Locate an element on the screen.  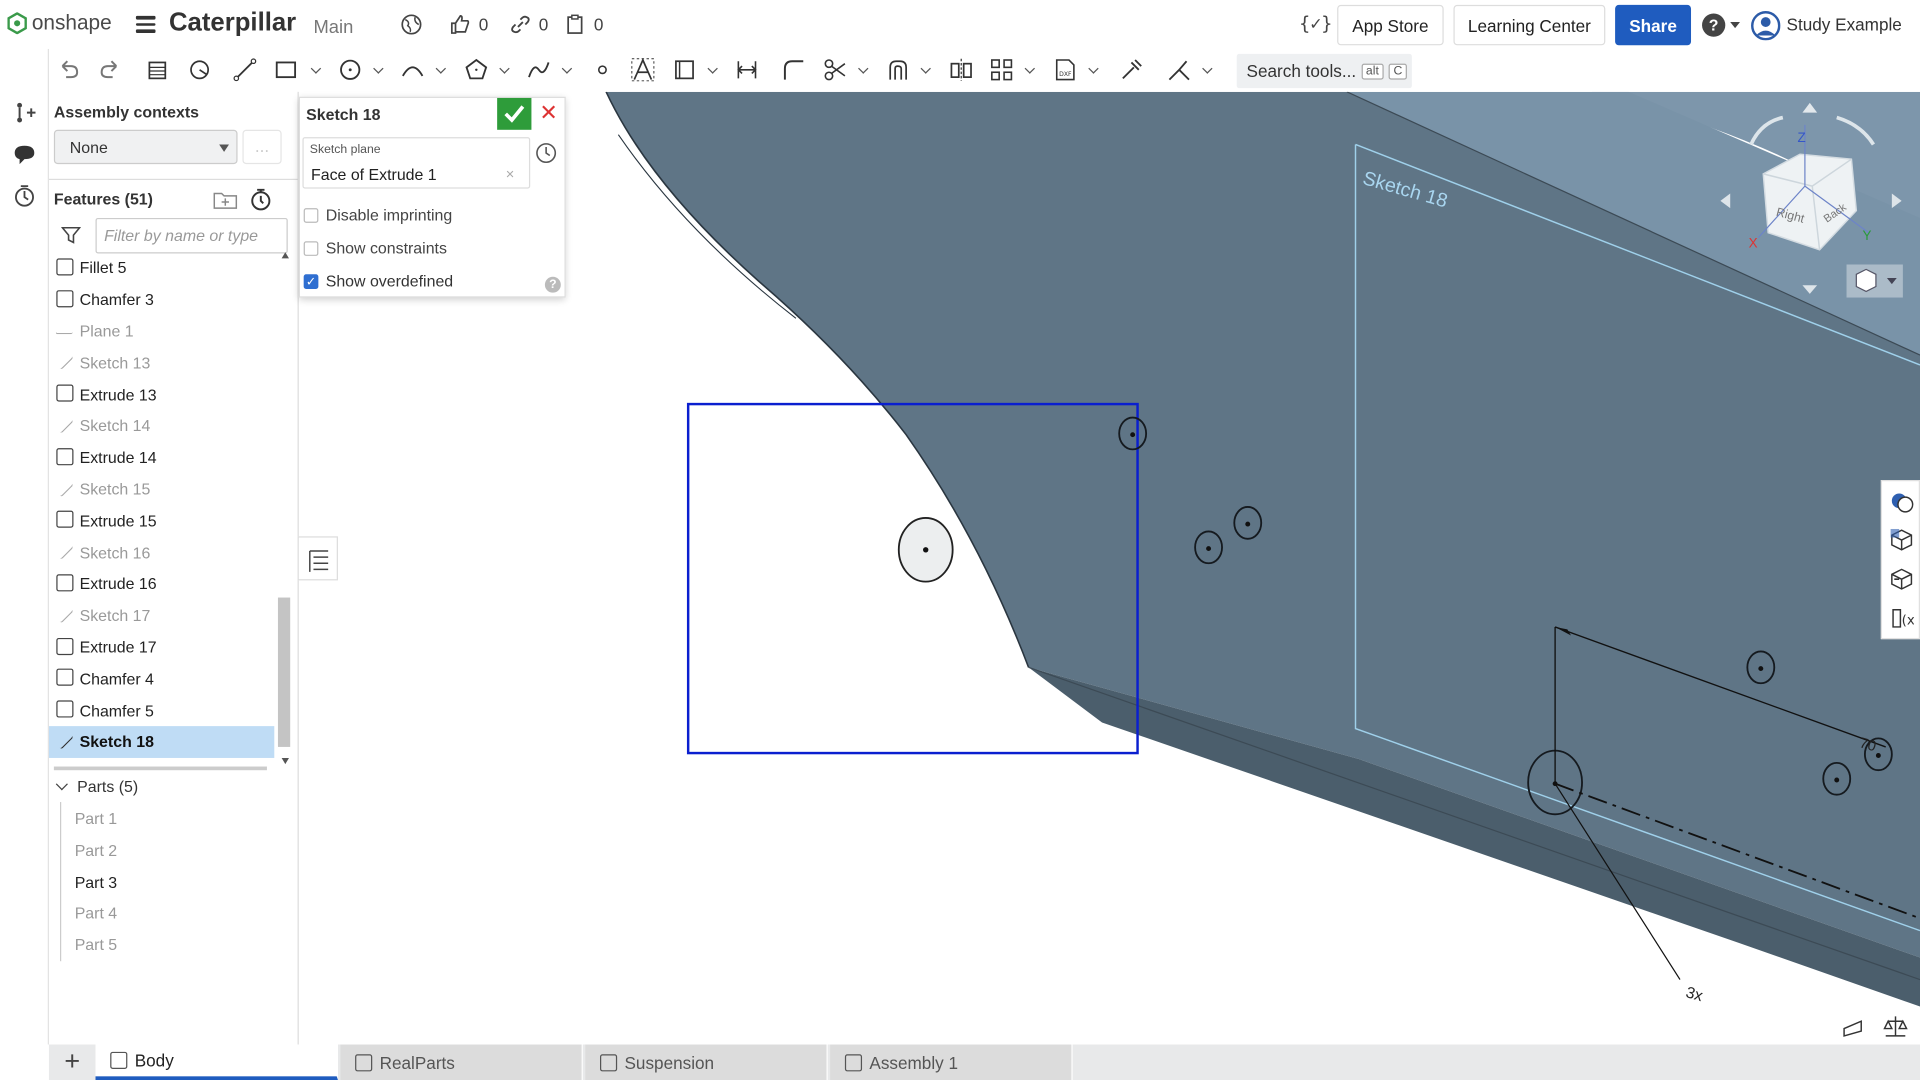
variables-icon: (x) is located at coordinates (1901, 618).